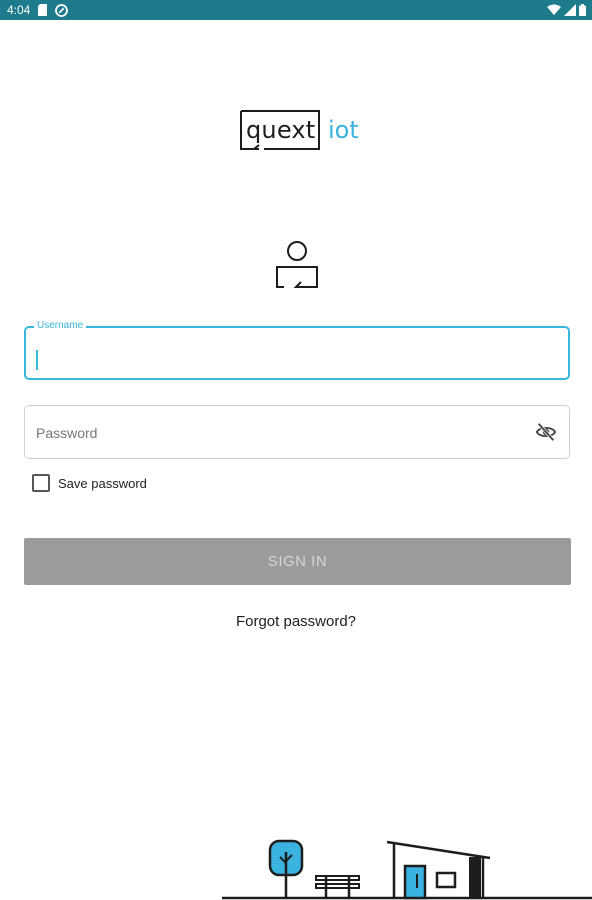 This screenshot has width=592, height=900. I want to click on visibility-off-icon, so click(546, 432).